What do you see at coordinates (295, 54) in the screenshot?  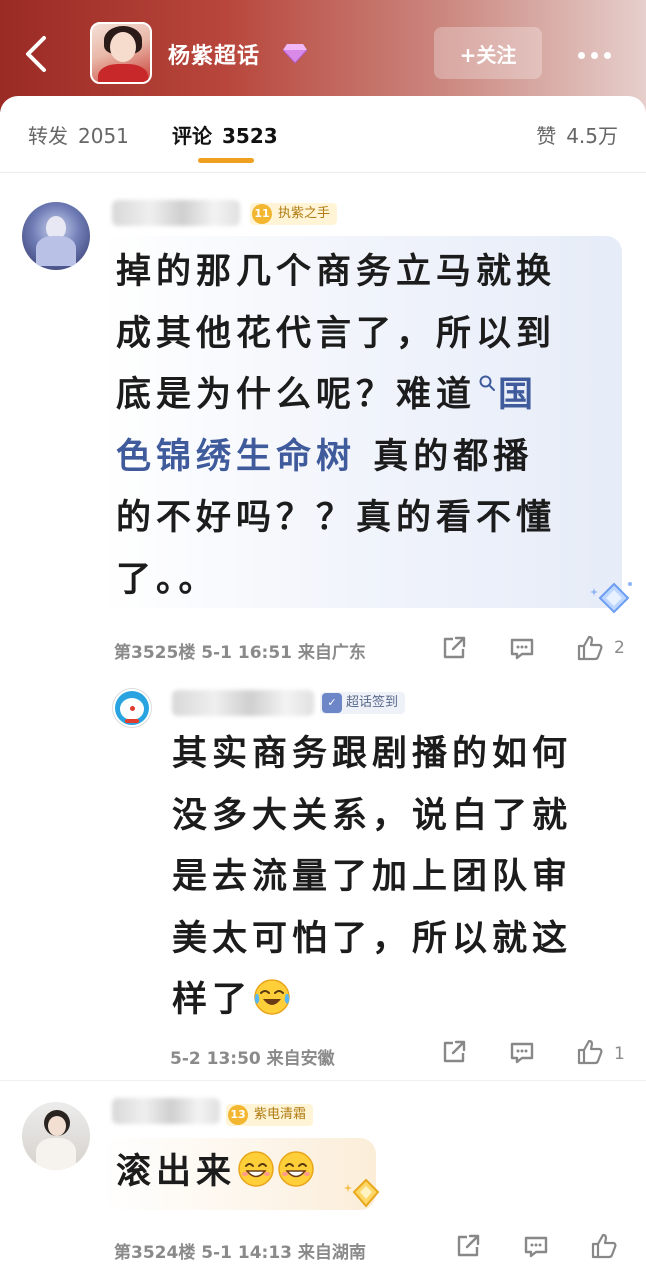 I see `diamond-gem-icon` at bounding box center [295, 54].